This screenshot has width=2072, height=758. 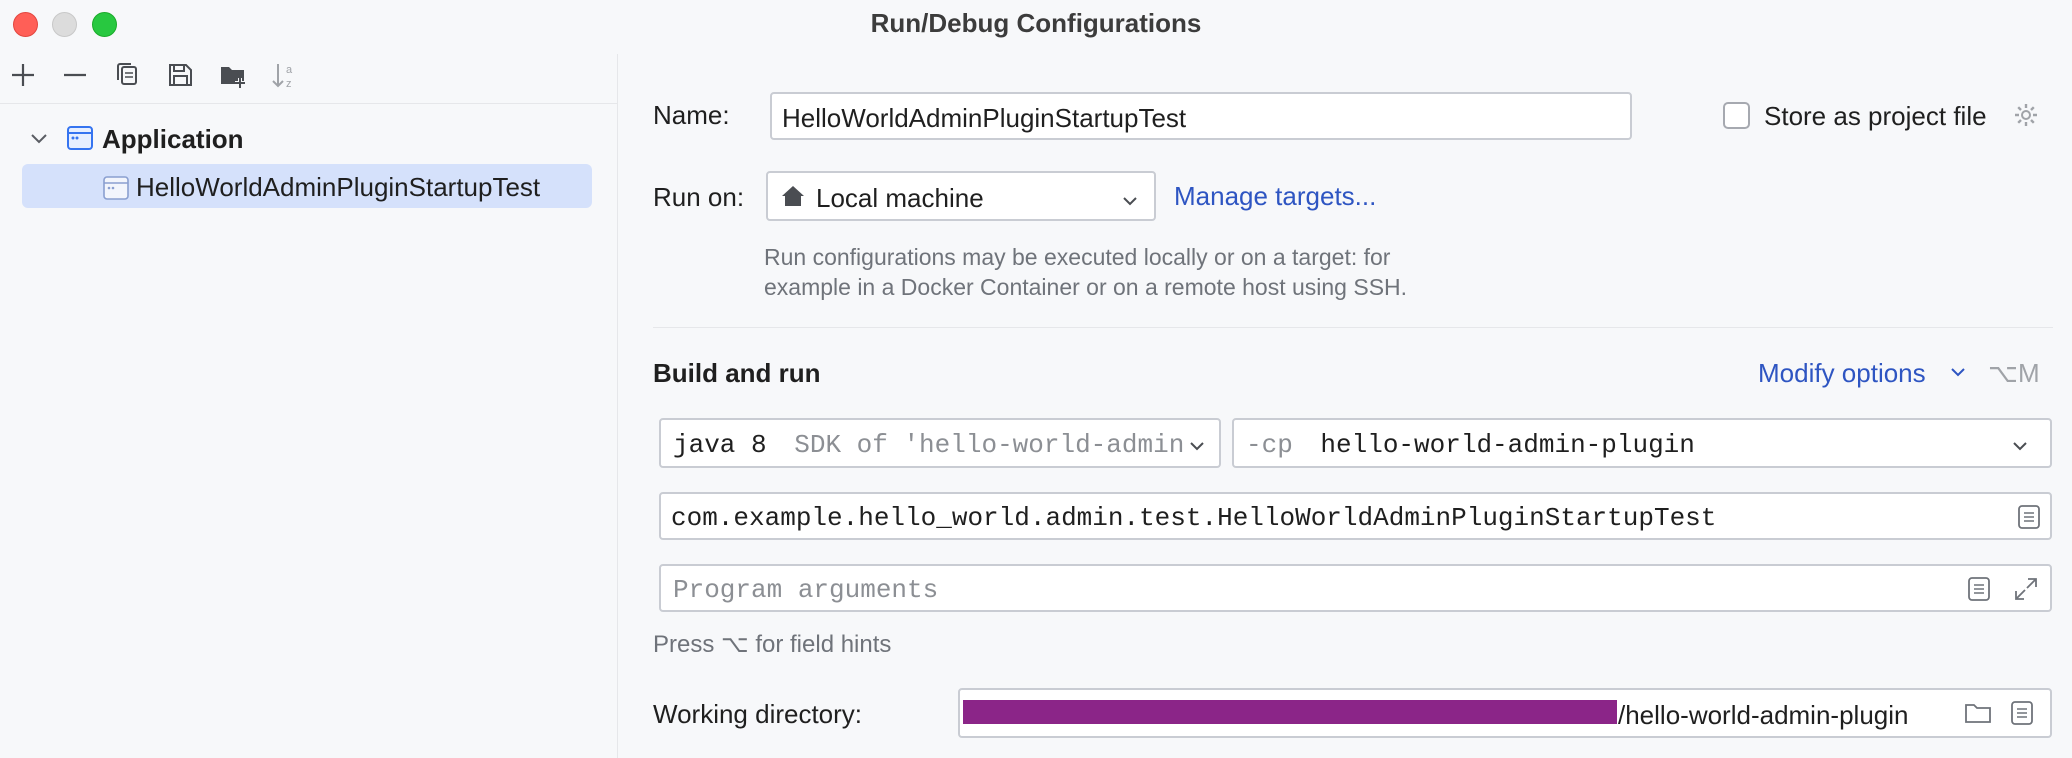 I want to click on application-icon, so click(x=80, y=140).